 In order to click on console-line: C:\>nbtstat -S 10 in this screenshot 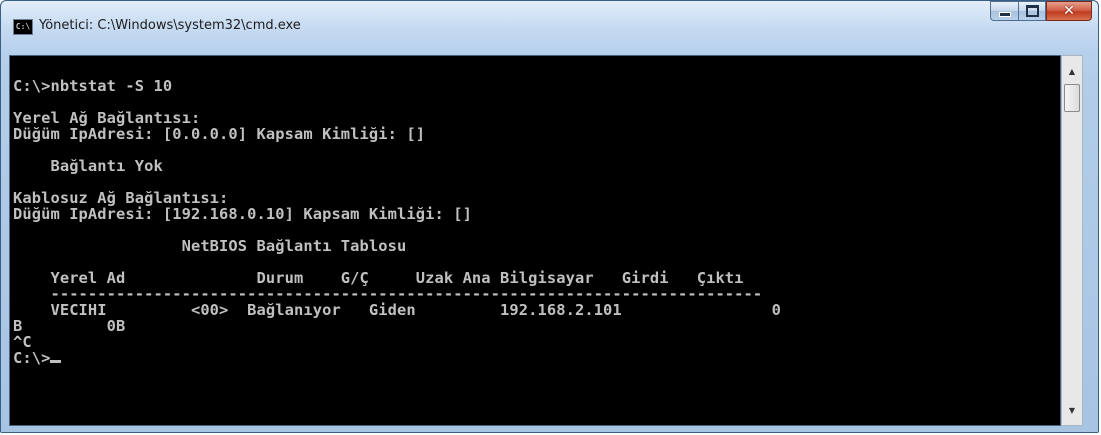, I will do `click(93, 86)`.